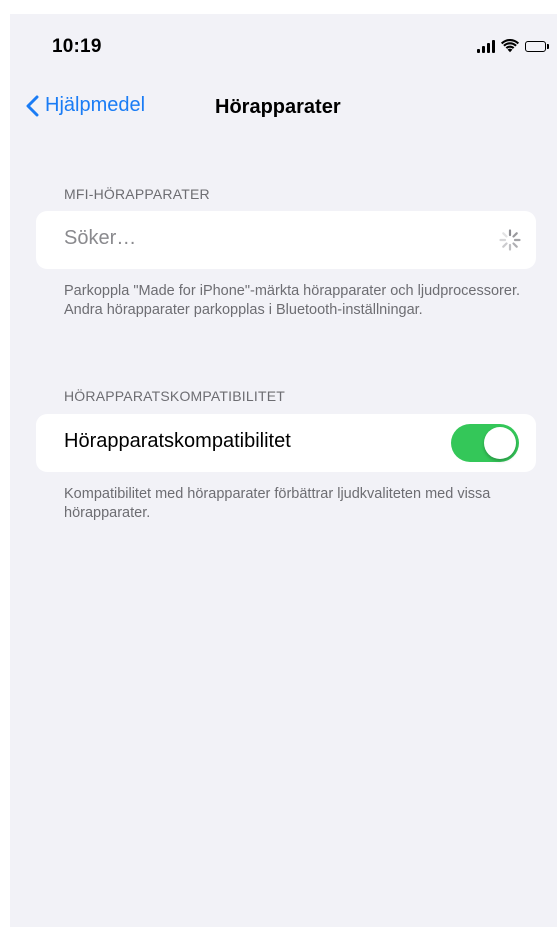  I want to click on back-button: Hjälpmedel, so click(85, 105).